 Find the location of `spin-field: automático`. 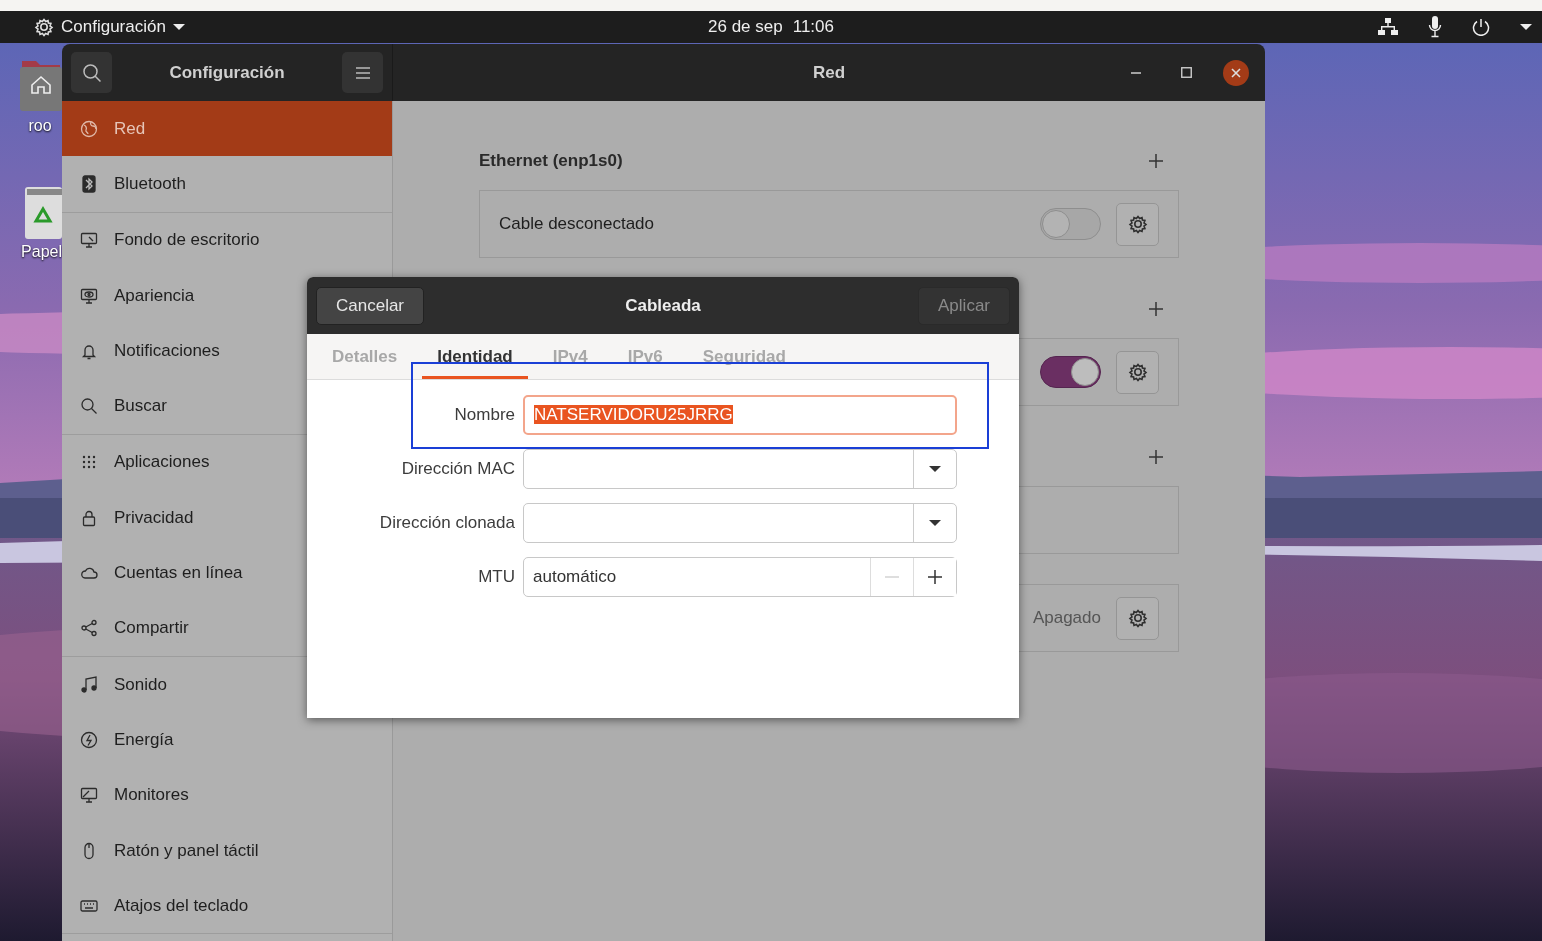

spin-field: automático is located at coordinates (740, 577).